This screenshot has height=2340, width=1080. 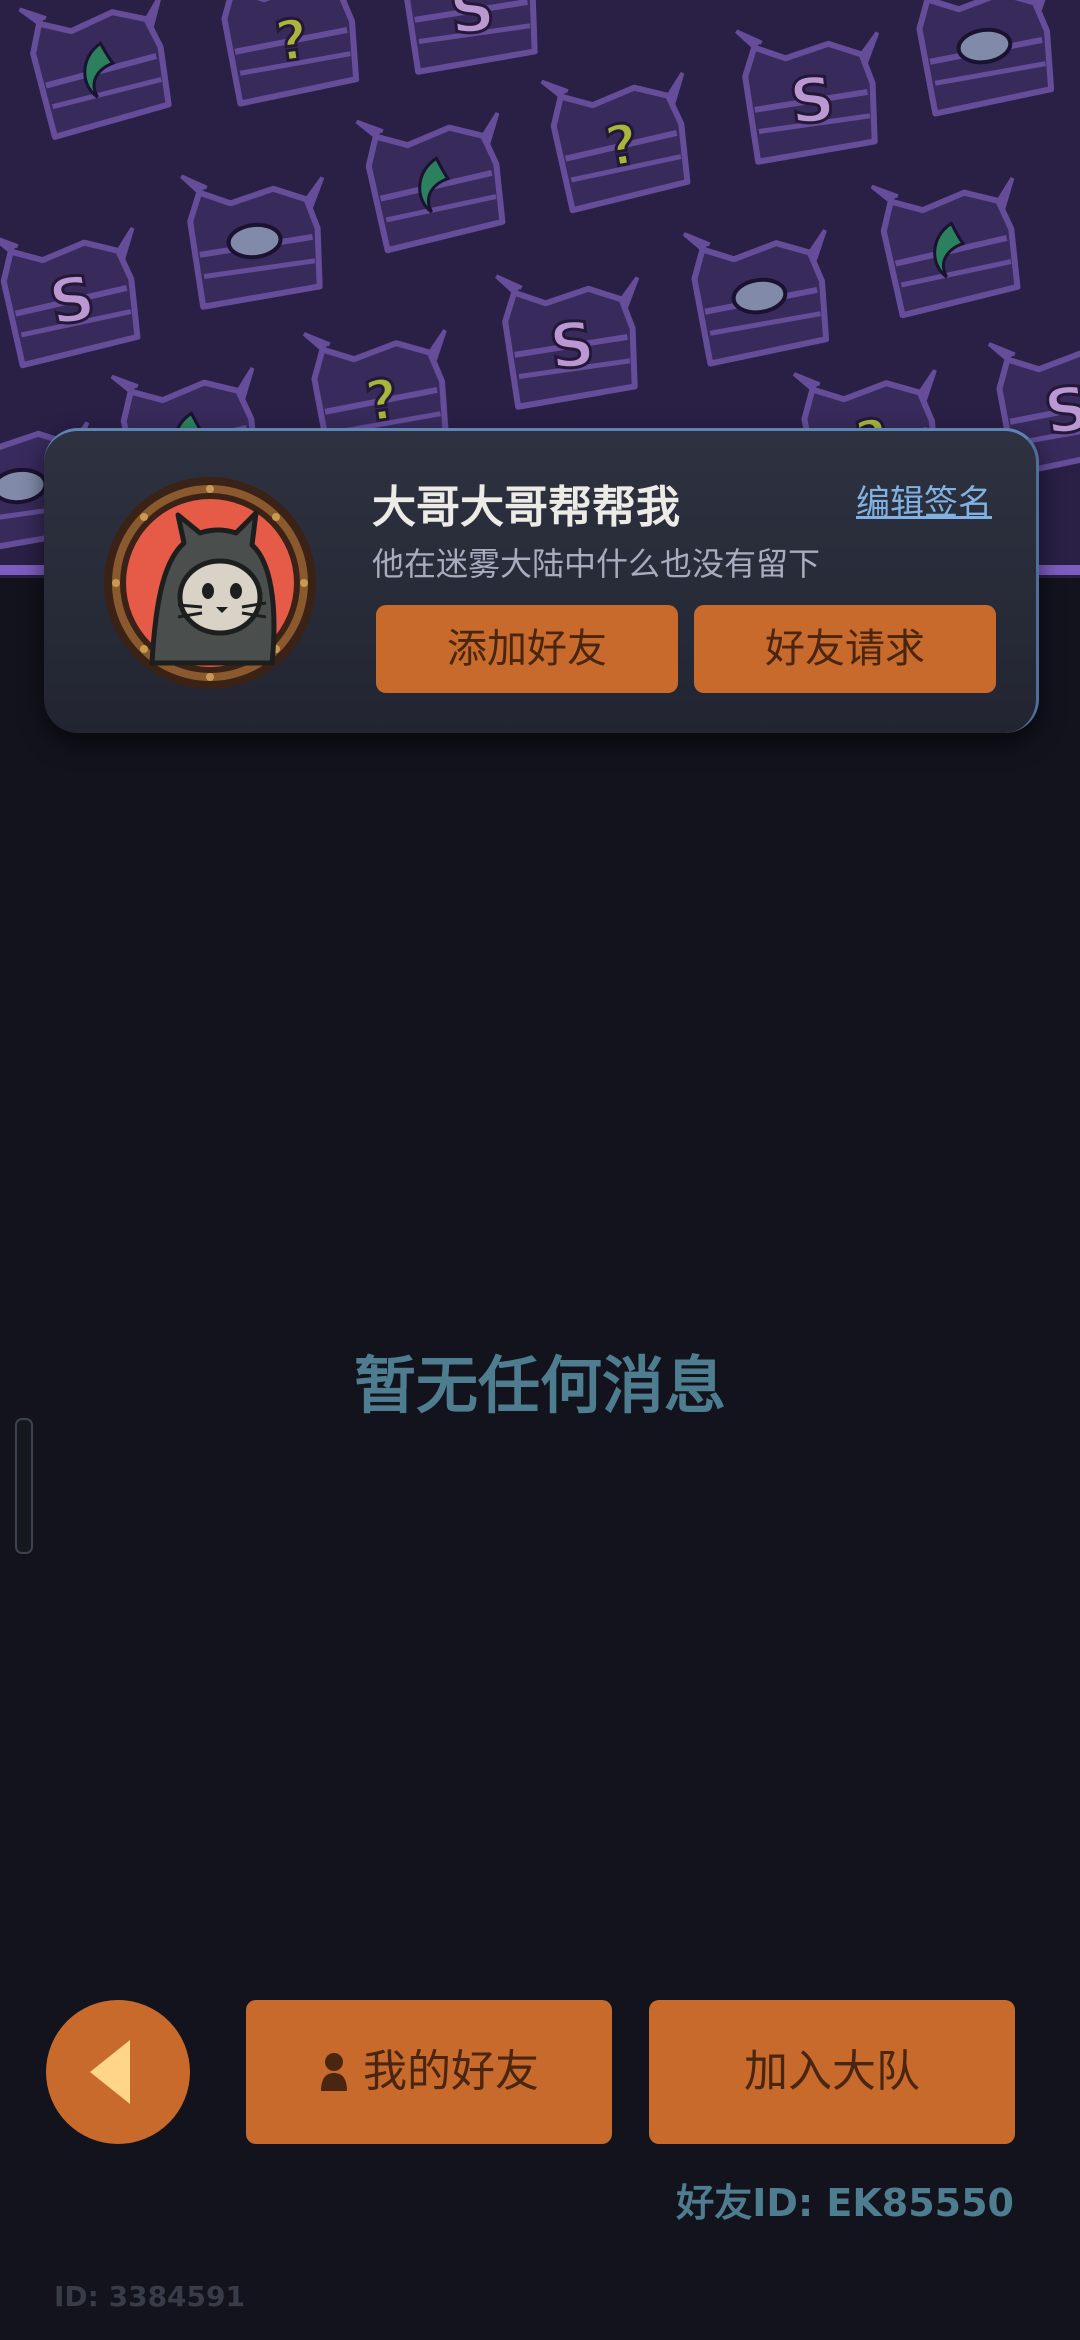 I want to click on back-button, so click(x=118, y=2072).